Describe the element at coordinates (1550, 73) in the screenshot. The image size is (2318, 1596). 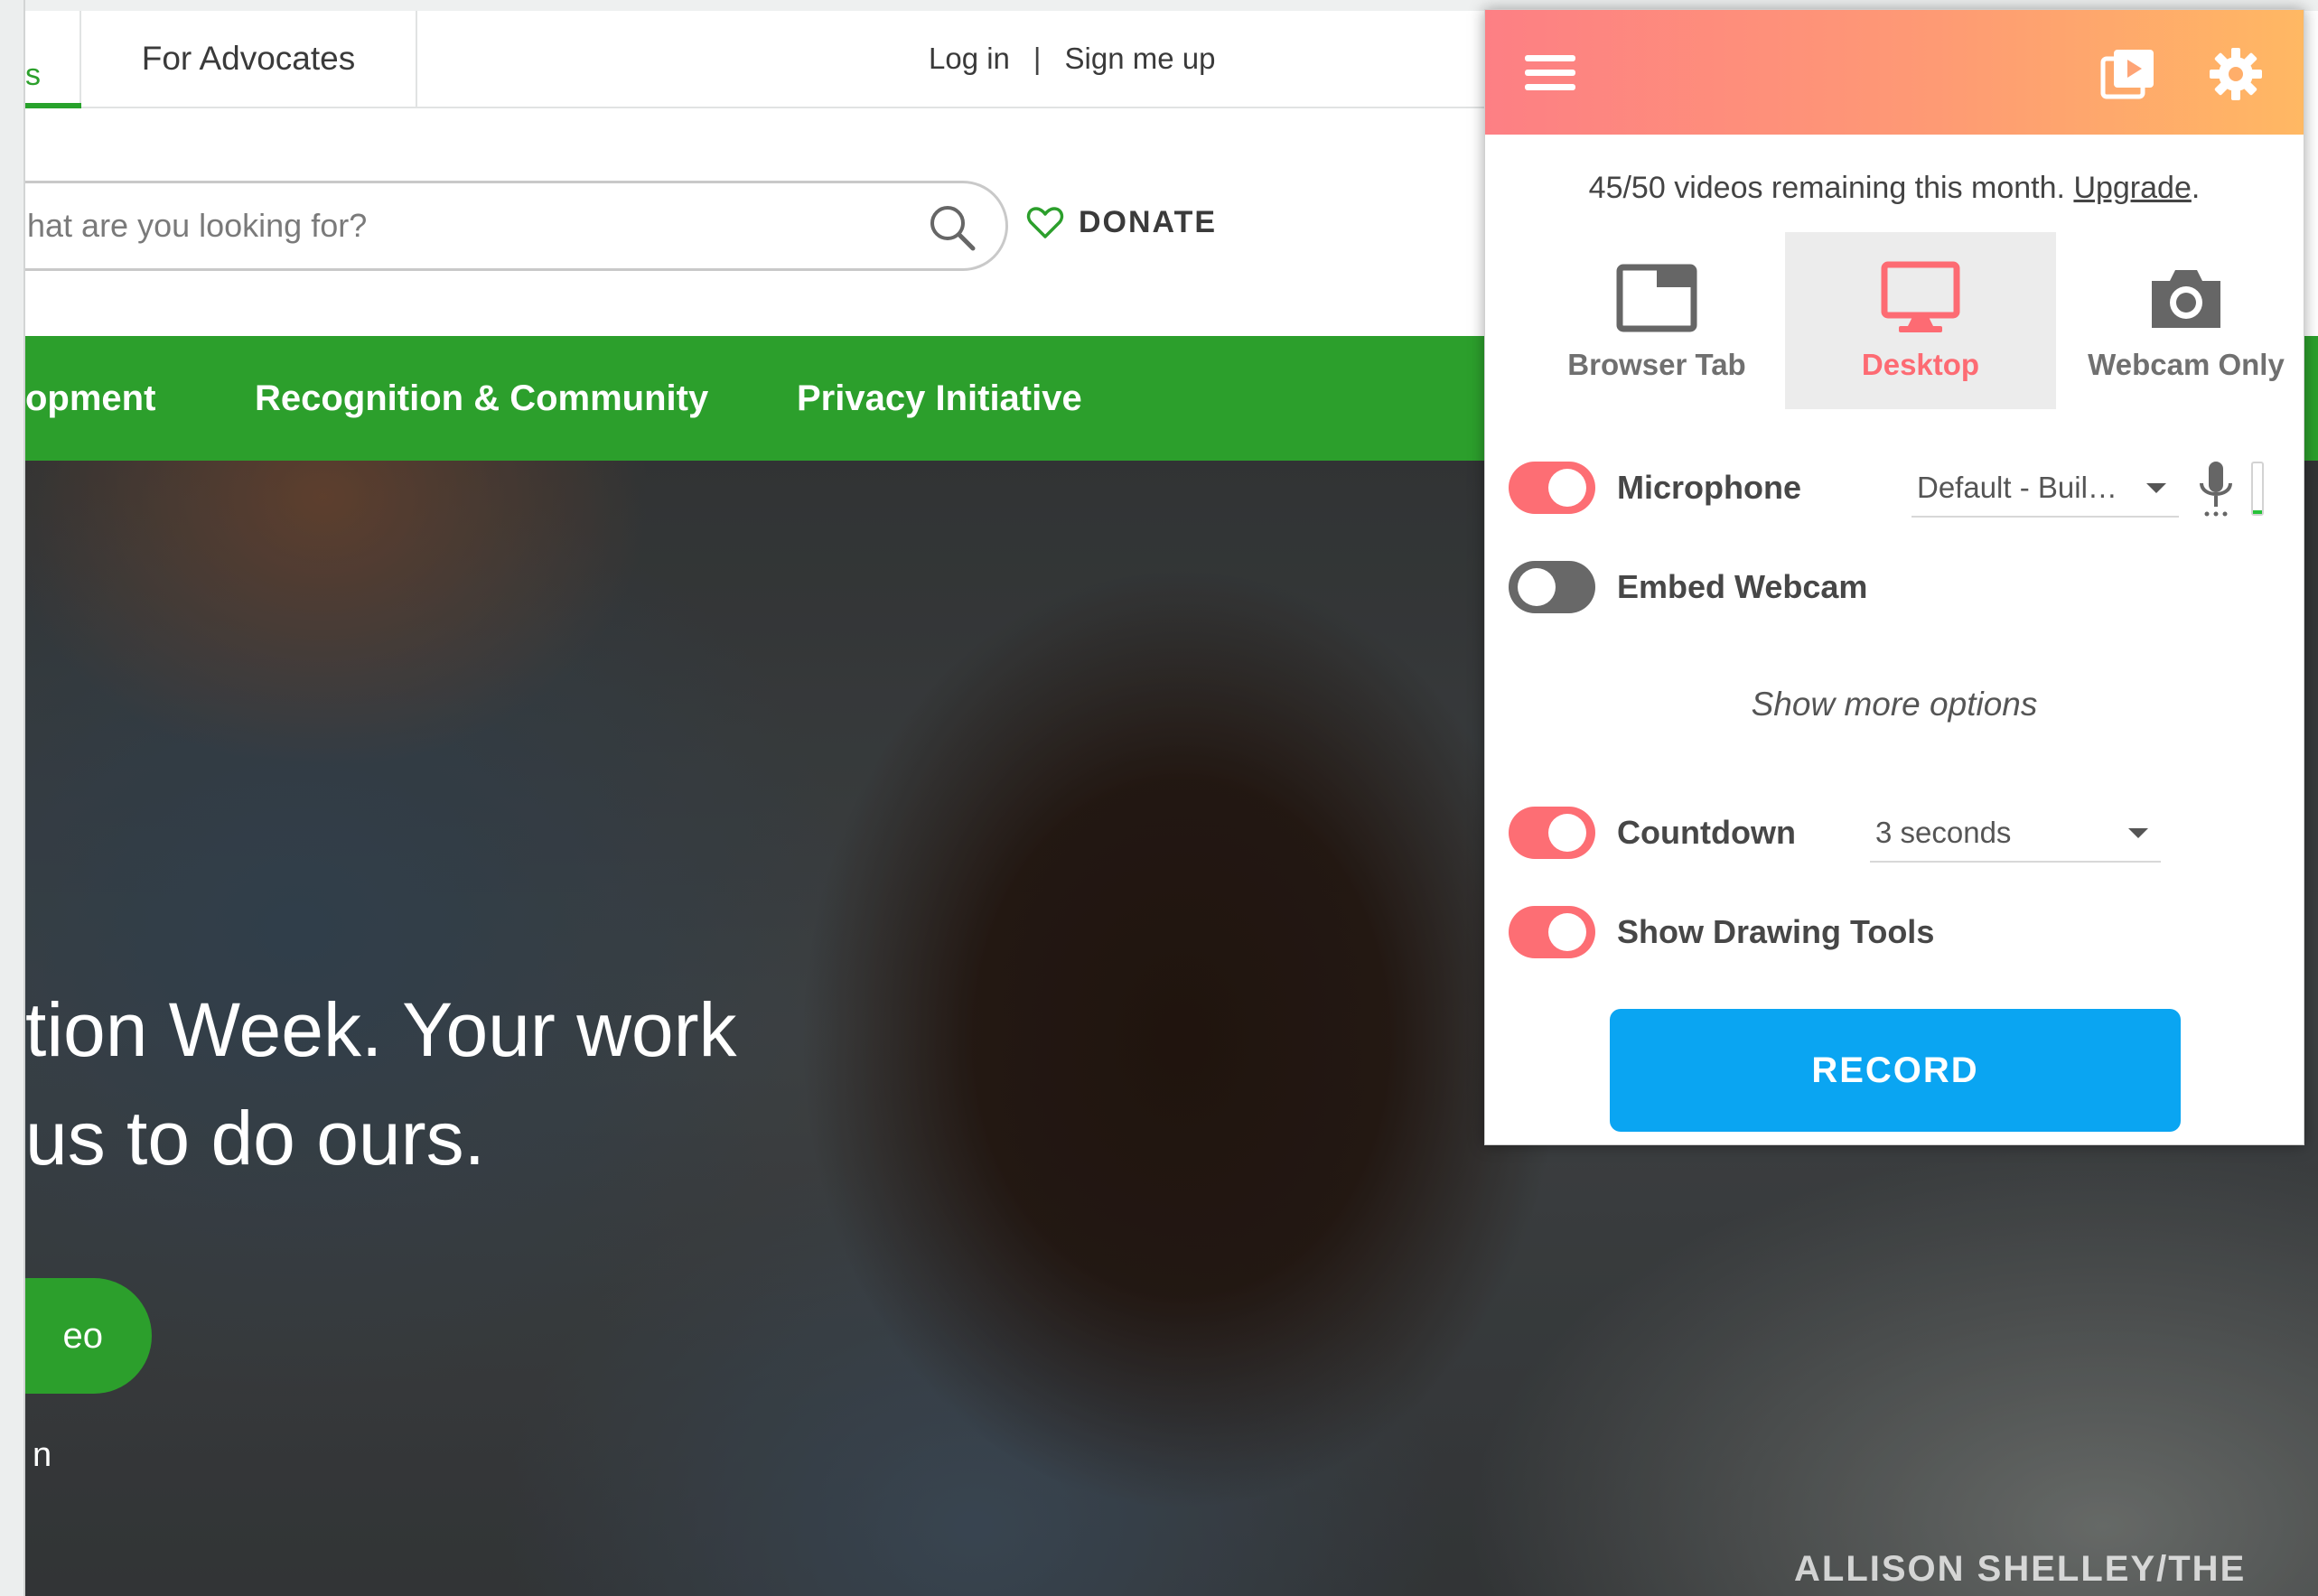
I see `menu-icon` at that location.